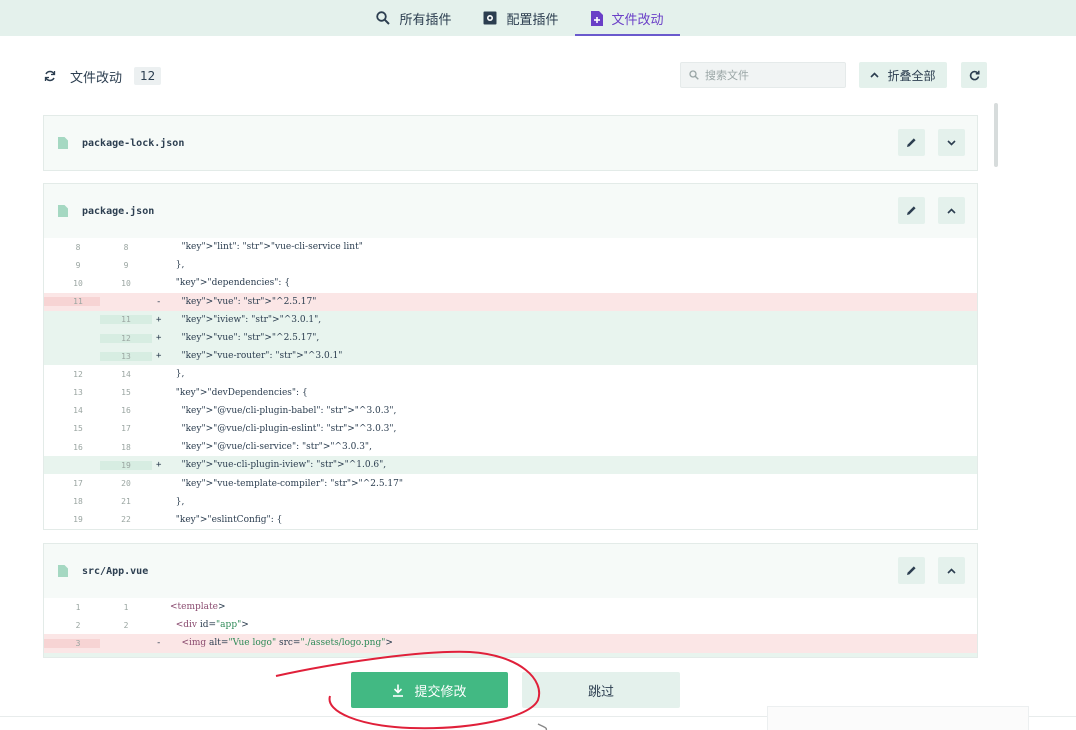 The image size is (1076, 730). What do you see at coordinates (510, 374) in the screenshot?
I see `diff-line: 12 14 },` at bounding box center [510, 374].